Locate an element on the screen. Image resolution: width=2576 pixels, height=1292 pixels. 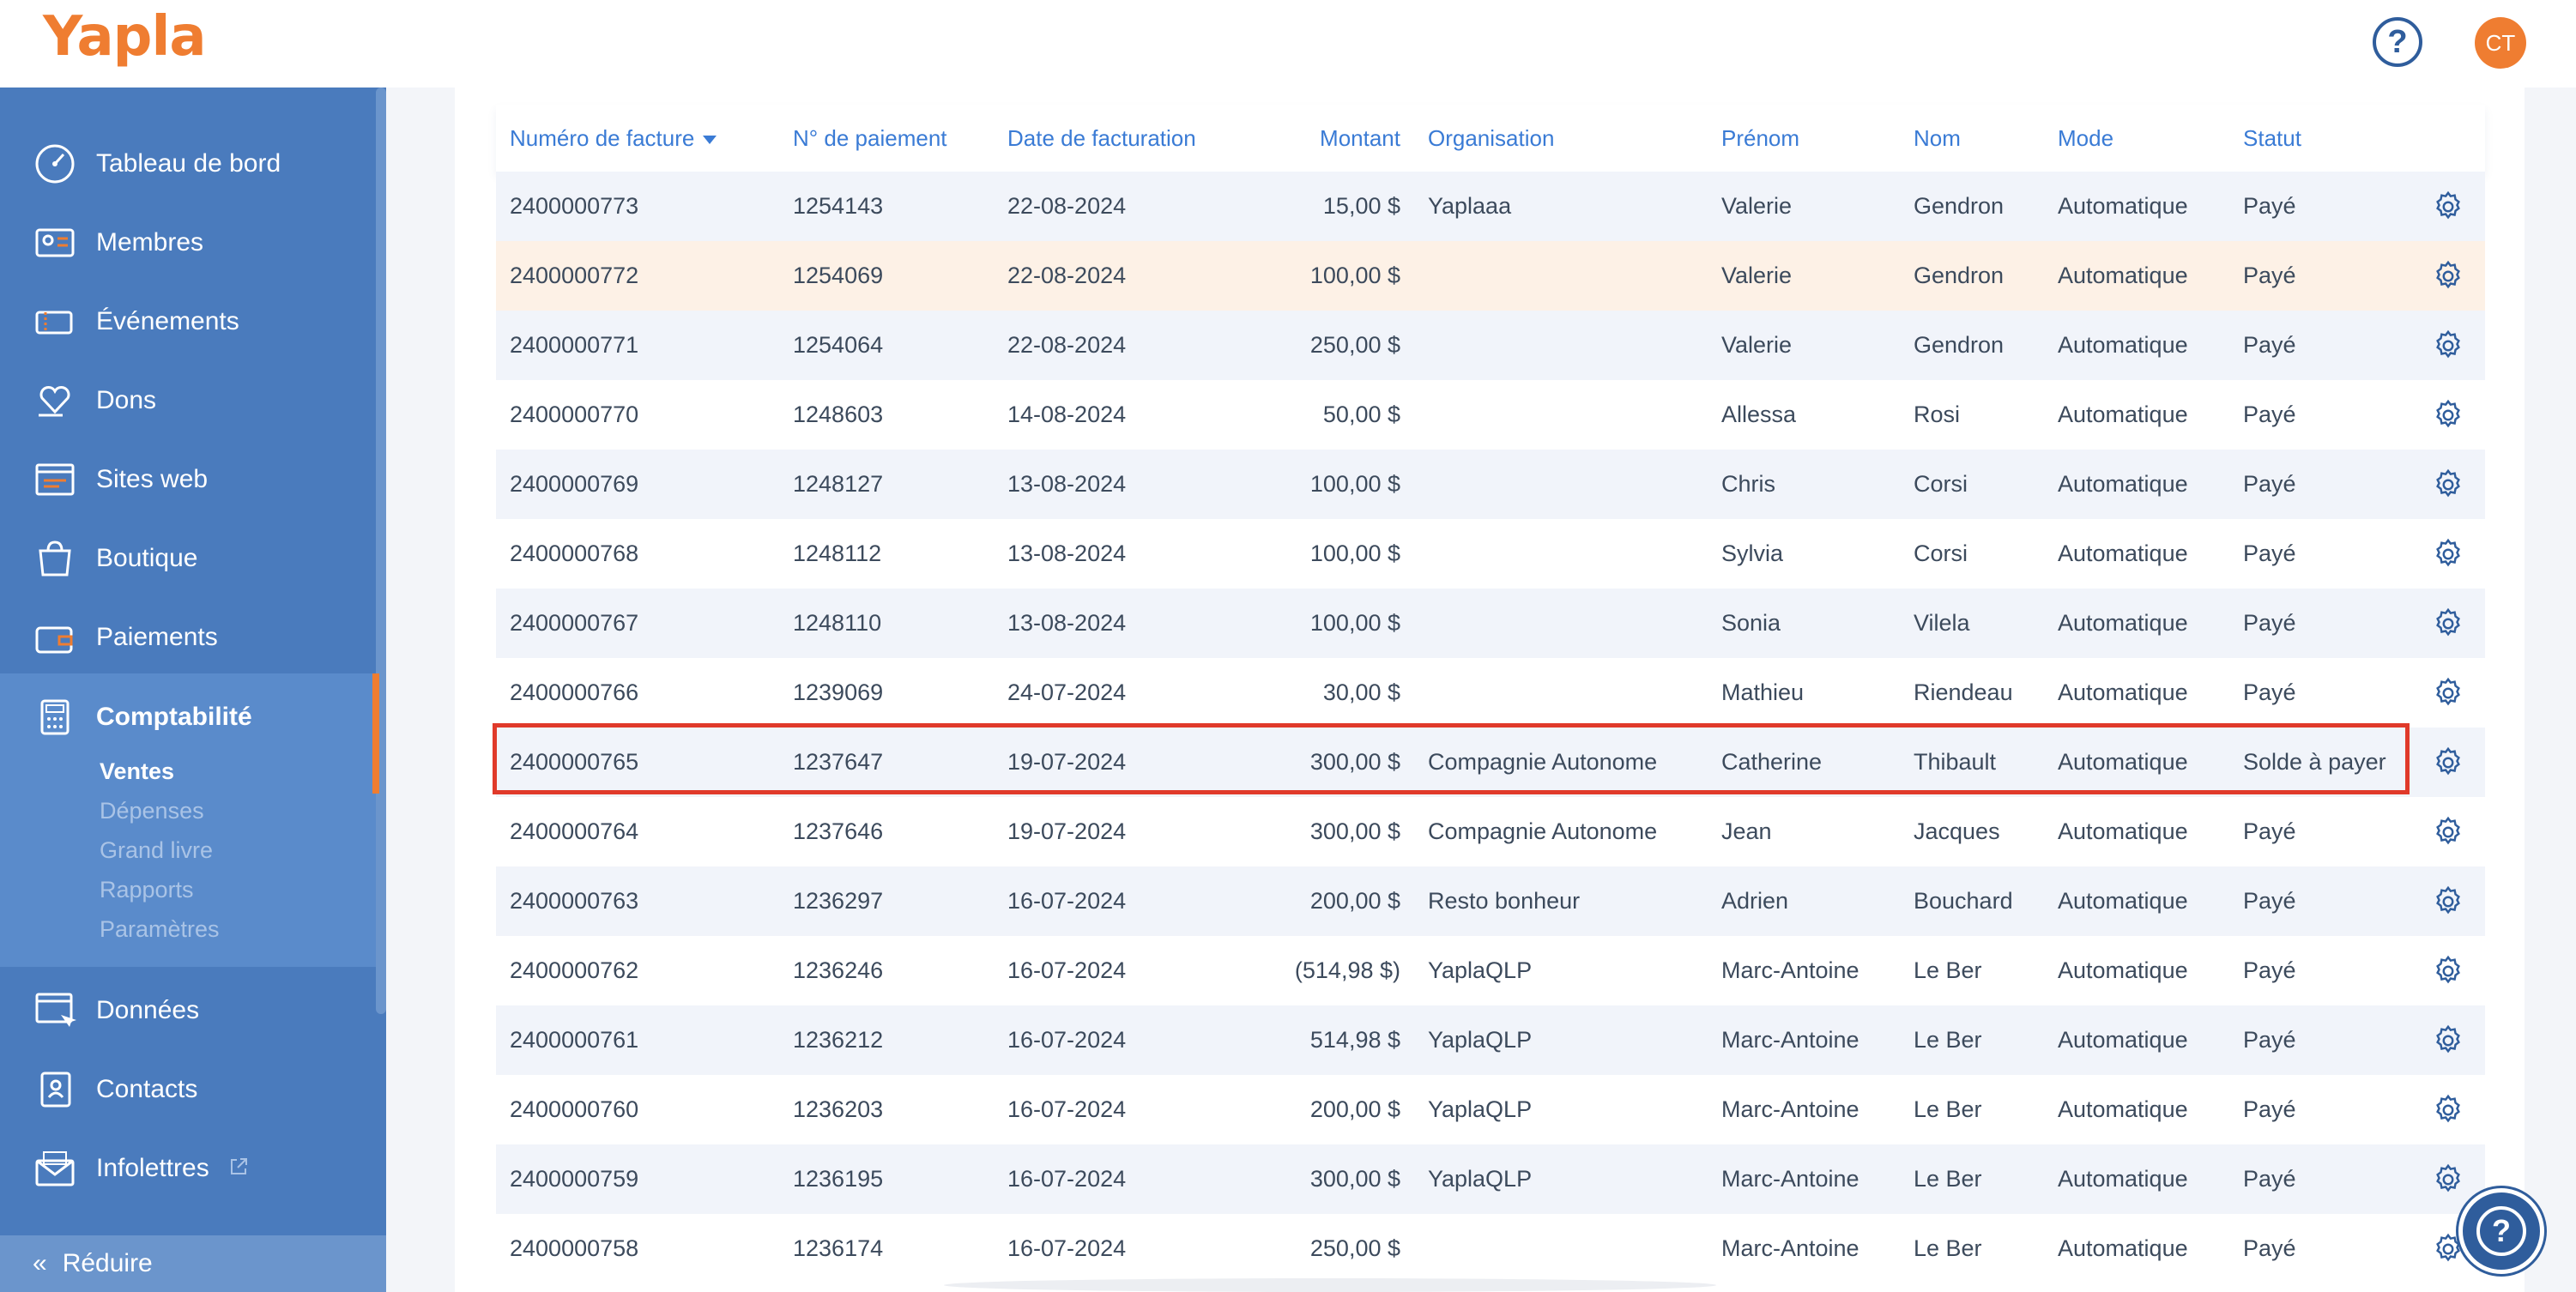
top-header: Yapla ? CT is located at coordinates (1288, 44).